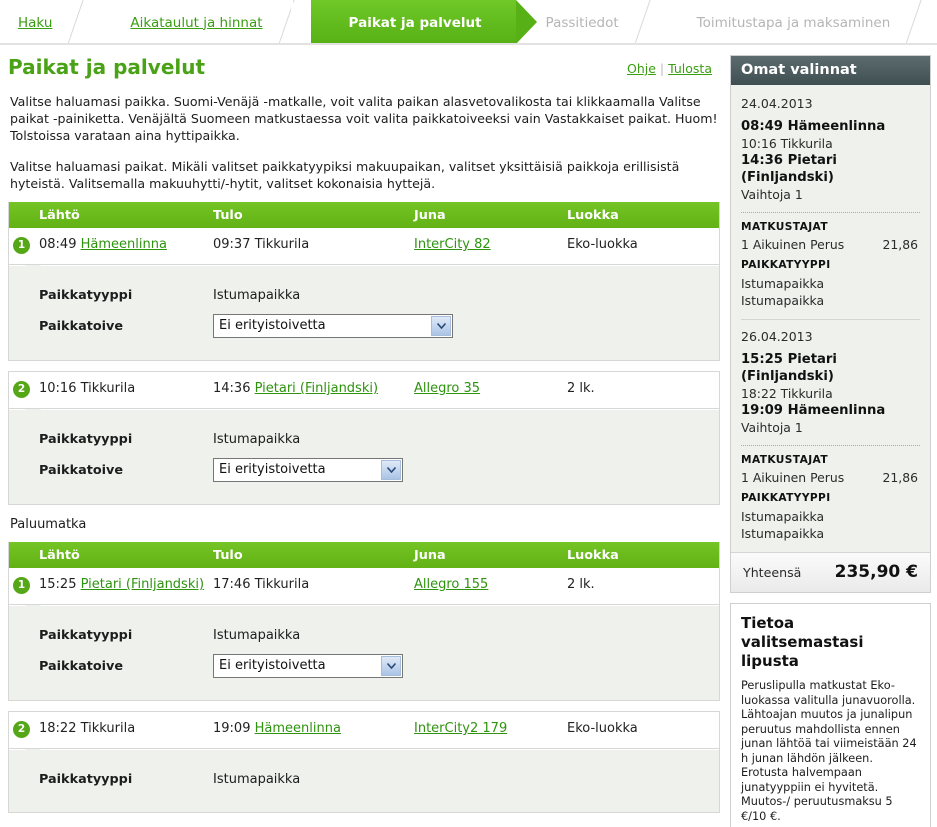  Describe the element at coordinates (313, 244) in the screenshot. I see `cell-arrival: 09:37 Tikkurila` at that location.